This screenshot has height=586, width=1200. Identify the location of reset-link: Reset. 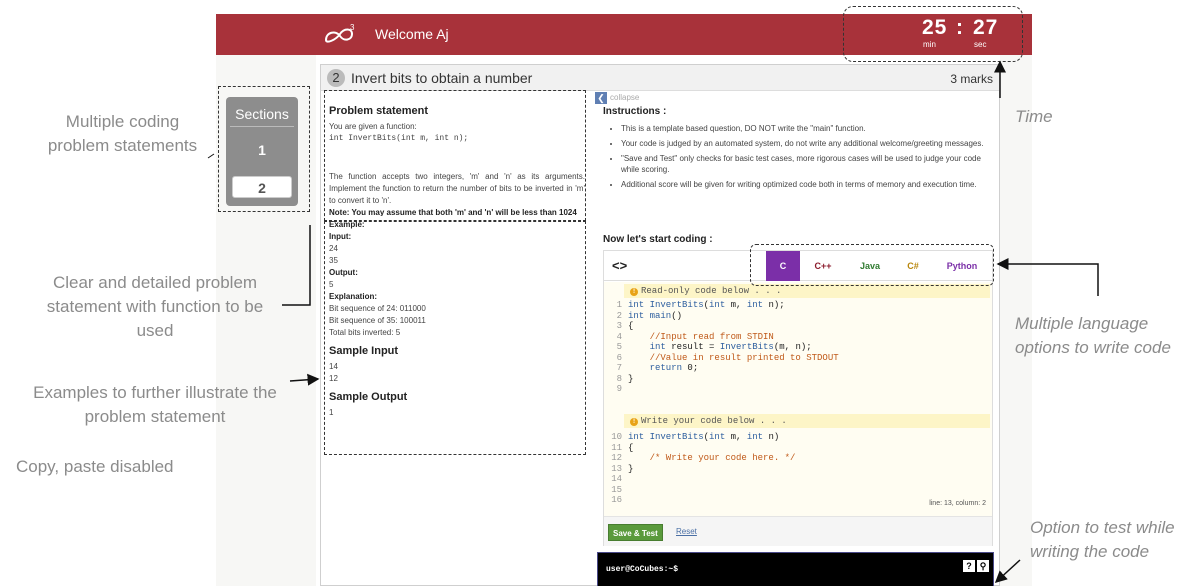
(686, 531).